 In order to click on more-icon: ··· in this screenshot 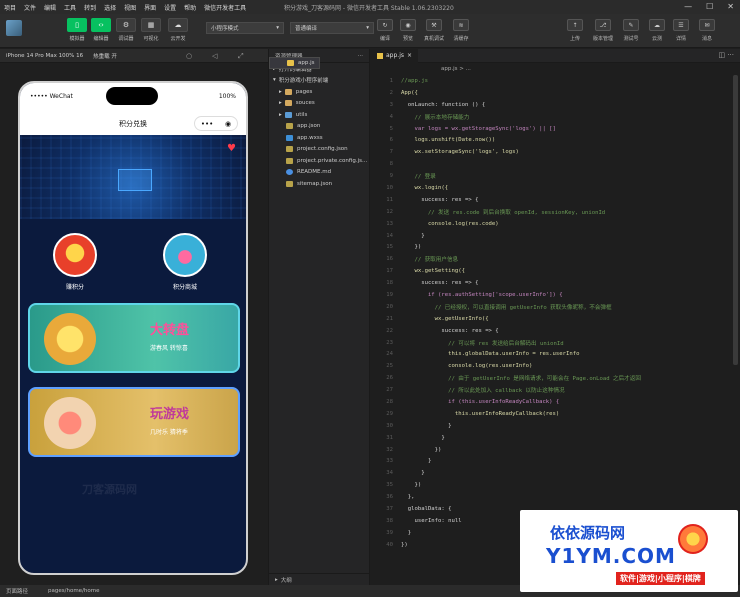, I will do `click(360, 56)`.